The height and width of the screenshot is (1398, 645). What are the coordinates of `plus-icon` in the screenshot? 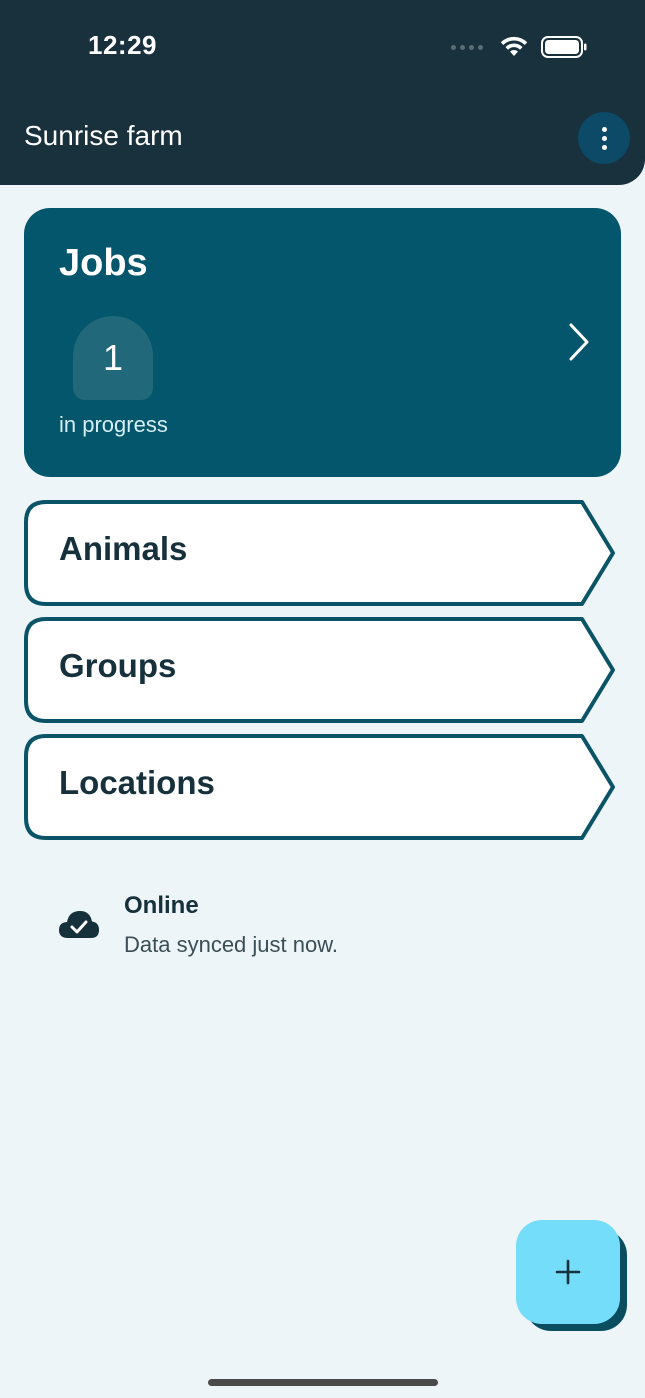 It's located at (568, 1272).